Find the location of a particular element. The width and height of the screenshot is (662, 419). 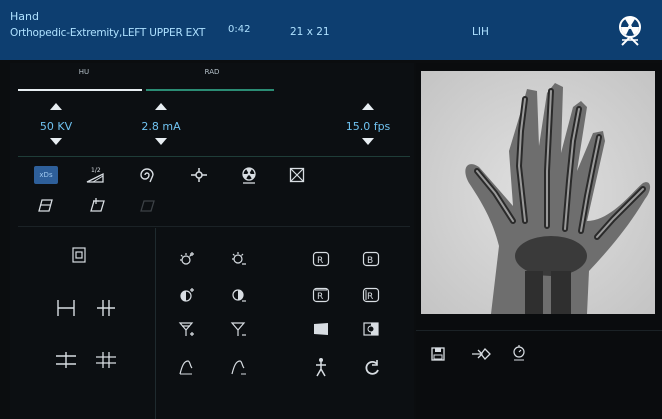

patient-position-icon is located at coordinates (321, 367).